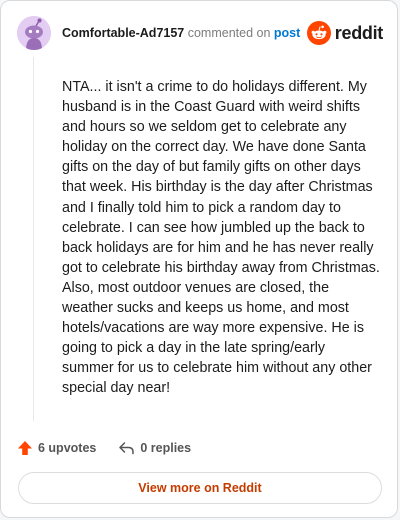  I want to click on upvote-arrow-icon, so click(25, 448).